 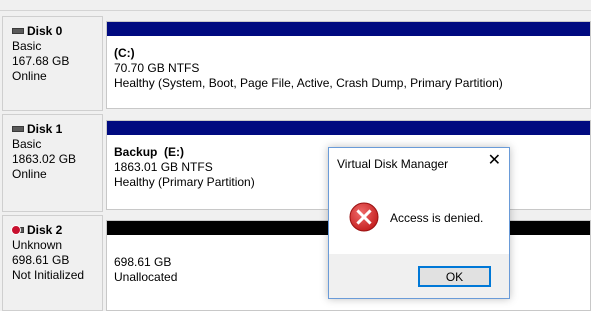 I want to click on disk-info-2: Disk 2 Unknown 698.61 GB Not Initialized, so click(x=52, y=263).